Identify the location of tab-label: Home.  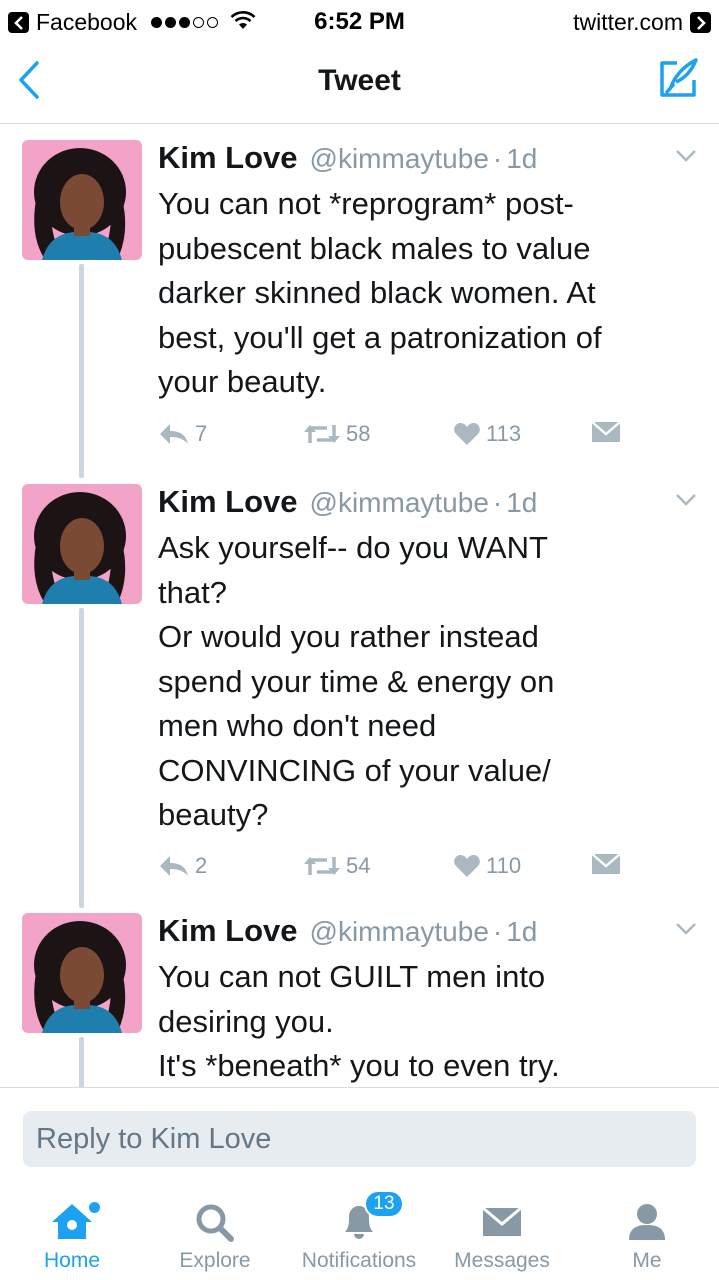
(72, 1260).